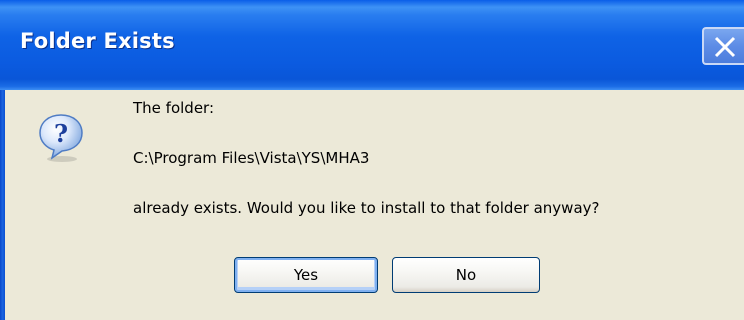 This screenshot has width=744, height=320. What do you see at coordinates (97, 41) in the screenshot?
I see `window-title: Folder Exists` at bounding box center [97, 41].